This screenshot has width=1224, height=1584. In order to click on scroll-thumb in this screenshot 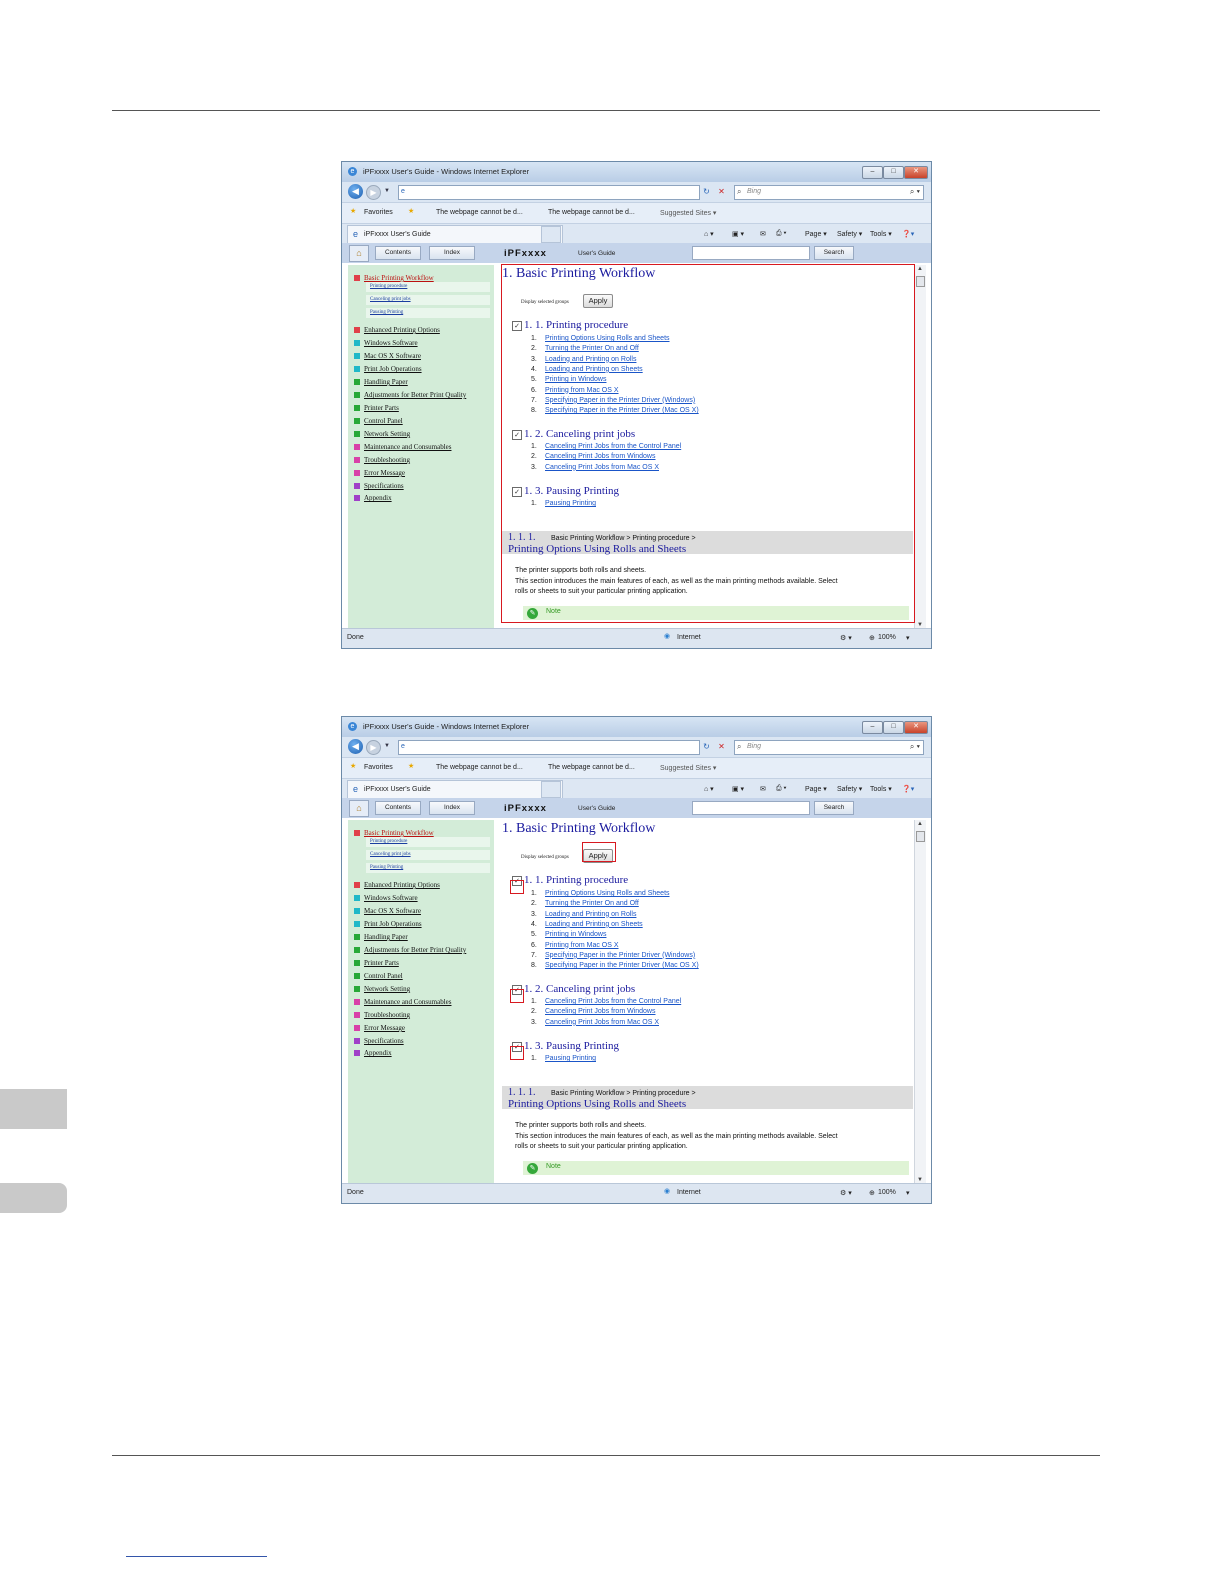, I will do `click(920, 281)`.